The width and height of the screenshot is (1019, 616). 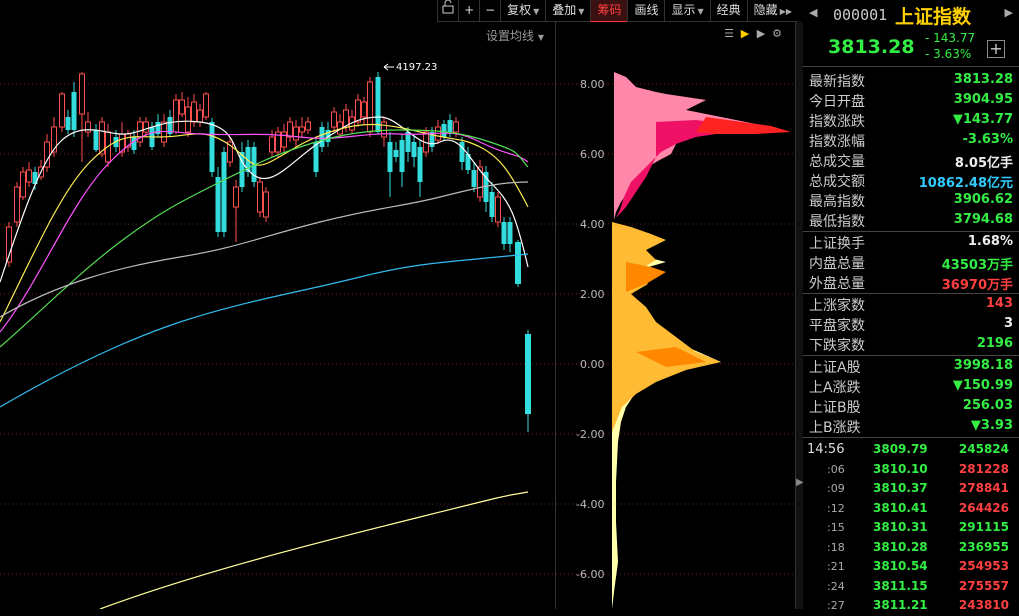 I want to click on prev-stock-icon: ◀, so click(x=813, y=12).